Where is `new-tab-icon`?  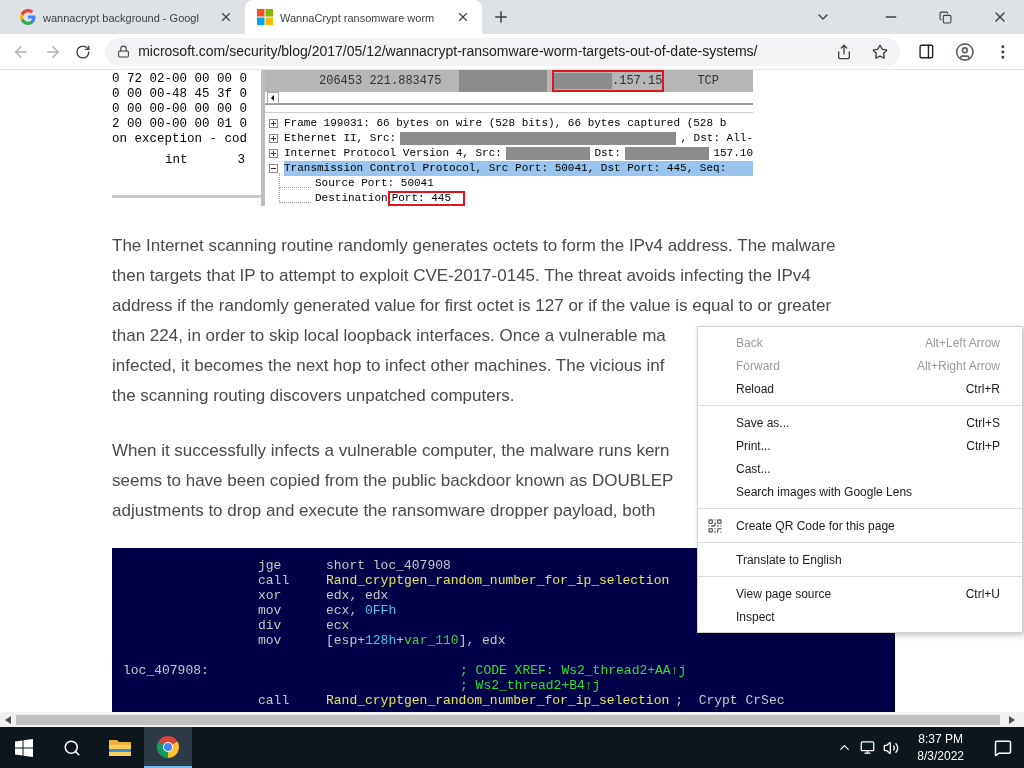 new-tab-icon is located at coordinates (501, 17).